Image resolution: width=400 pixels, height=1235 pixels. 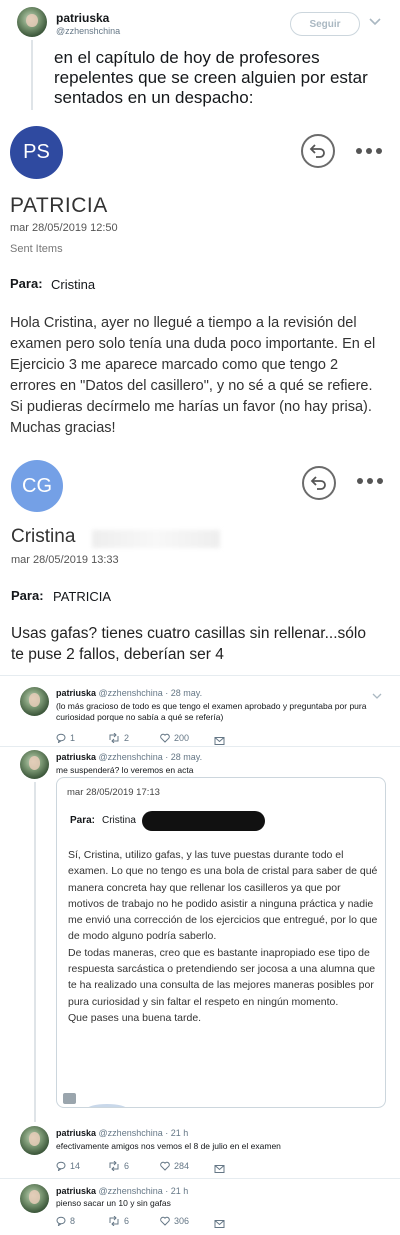 What do you see at coordinates (107, 1105) in the screenshot?
I see `scroll-fade` at bounding box center [107, 1105].